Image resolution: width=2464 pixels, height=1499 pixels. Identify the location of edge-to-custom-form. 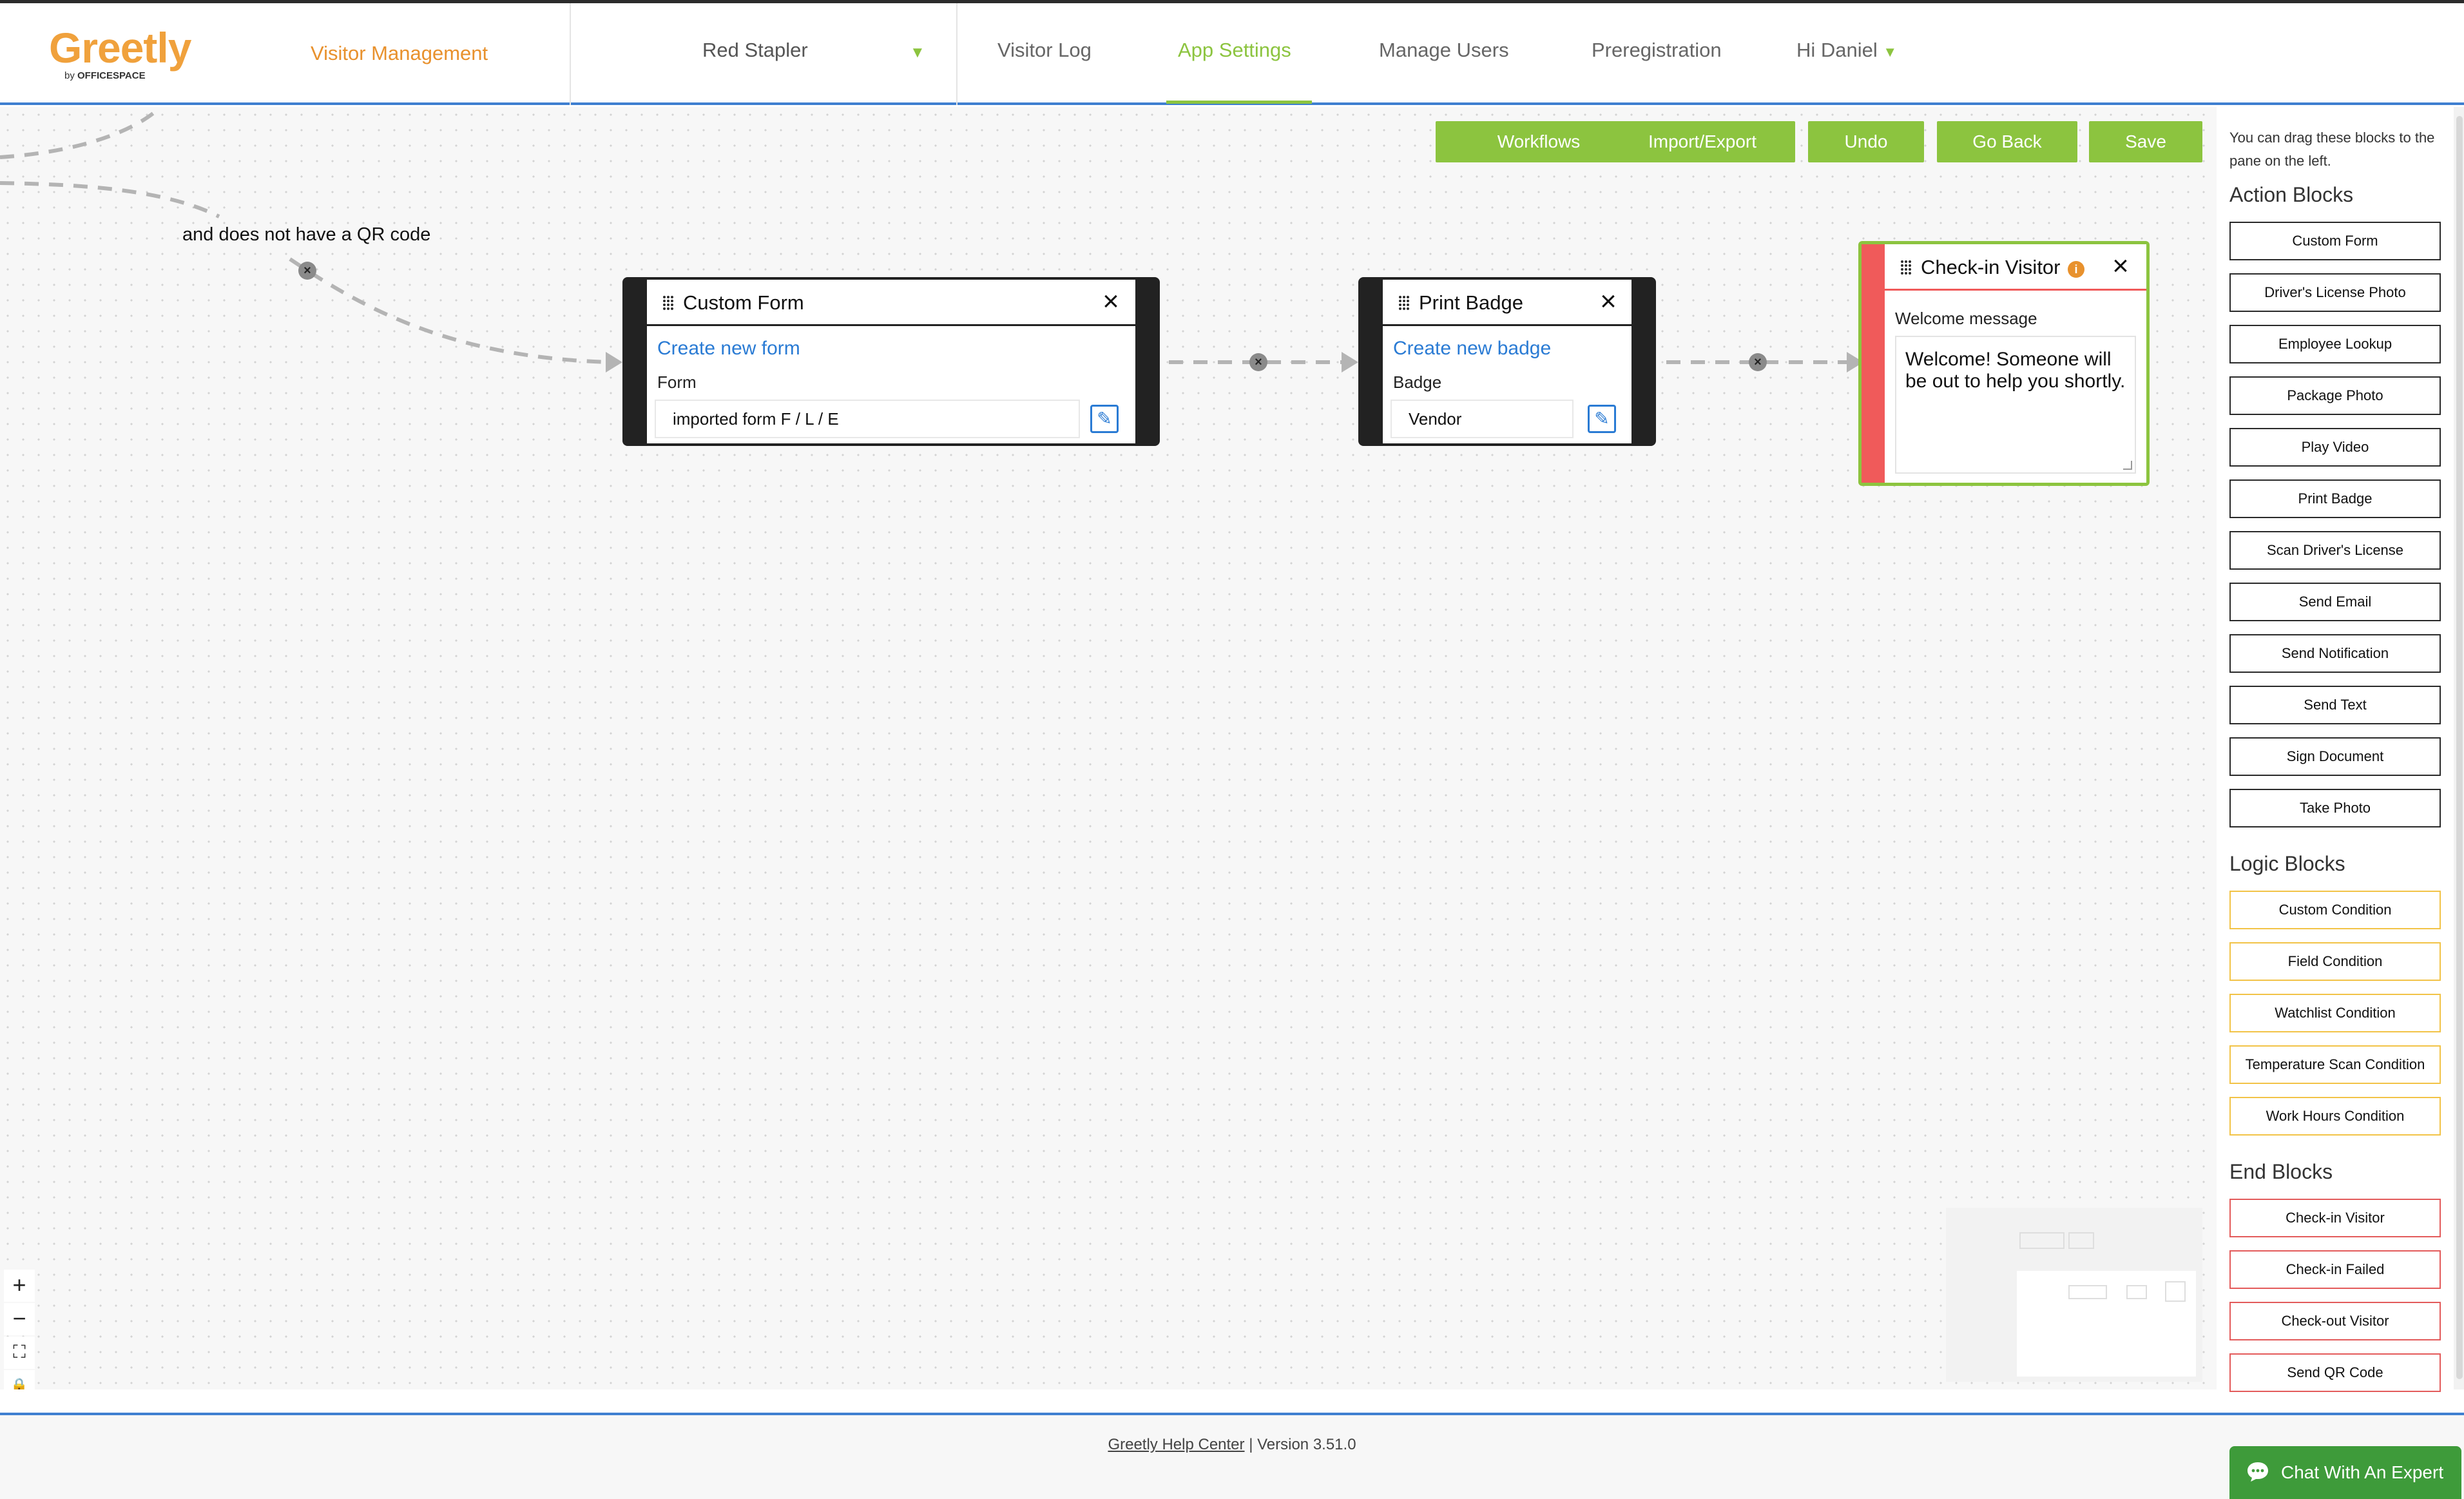
(451, 310).